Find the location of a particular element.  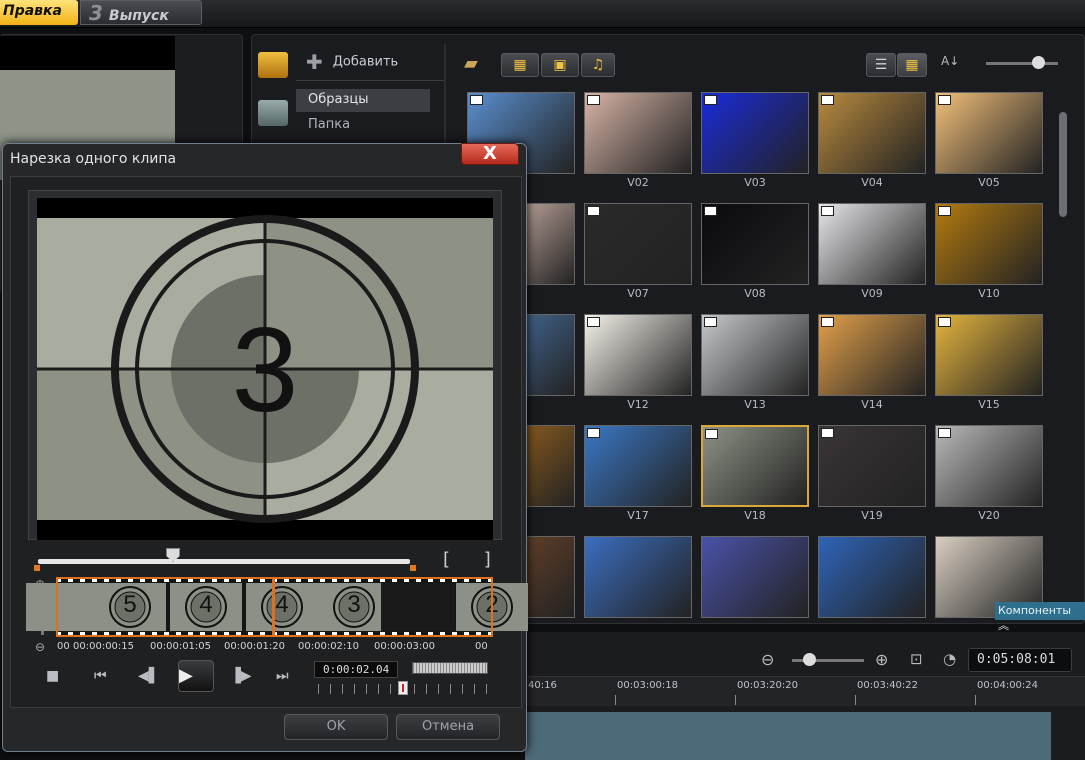

thumbnail-label: V17 is located at coordinates (638, 515).